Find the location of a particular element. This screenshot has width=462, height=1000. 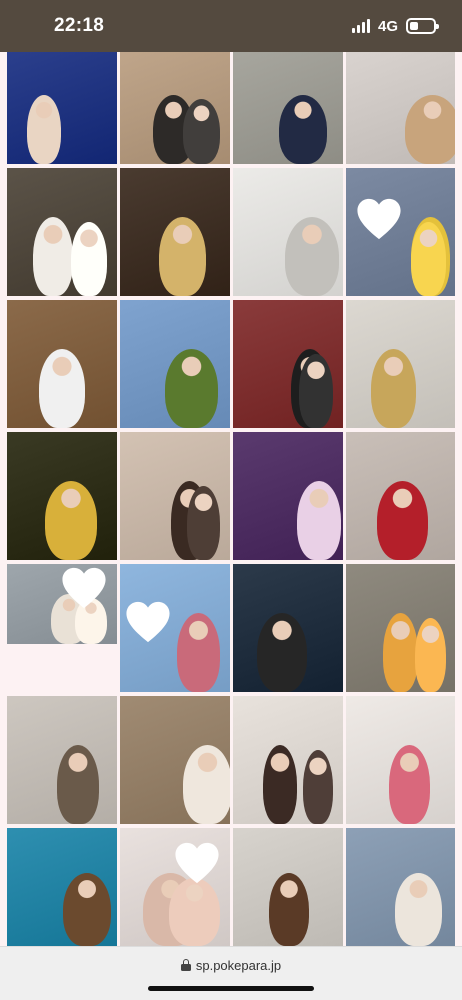

signal-strength-icon is located at coordinates (360, 26).